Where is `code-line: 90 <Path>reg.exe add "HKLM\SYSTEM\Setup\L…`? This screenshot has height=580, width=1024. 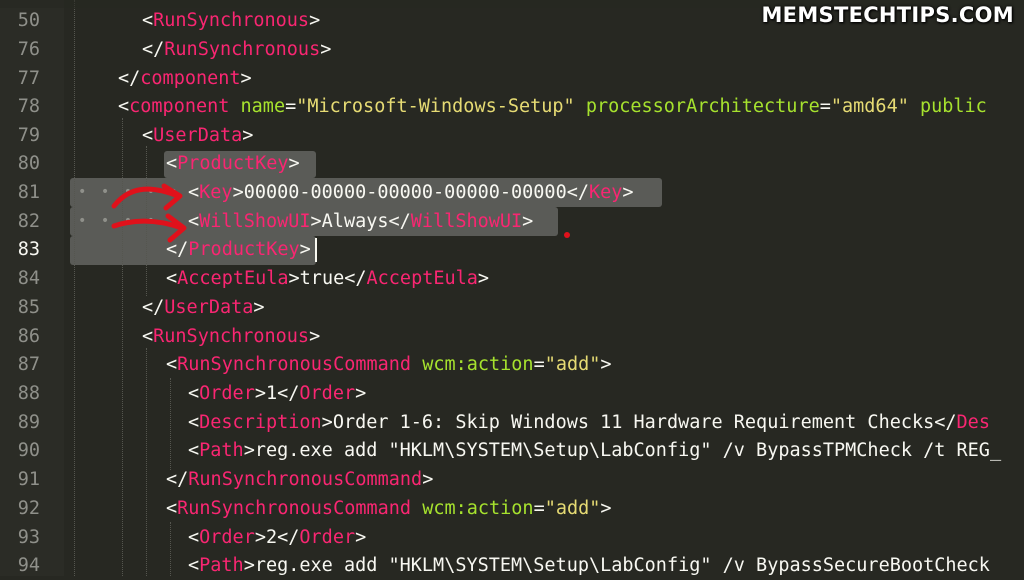
code-line: 90 <Path>reg.exe add "HKLM\SYSTEM\Setup\L… is located at coordinates (512, 451).